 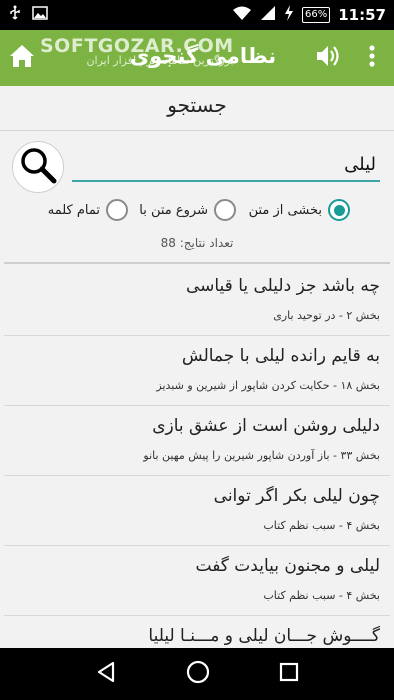 I want to click on wifi-icon, so click(x=242, y=15).